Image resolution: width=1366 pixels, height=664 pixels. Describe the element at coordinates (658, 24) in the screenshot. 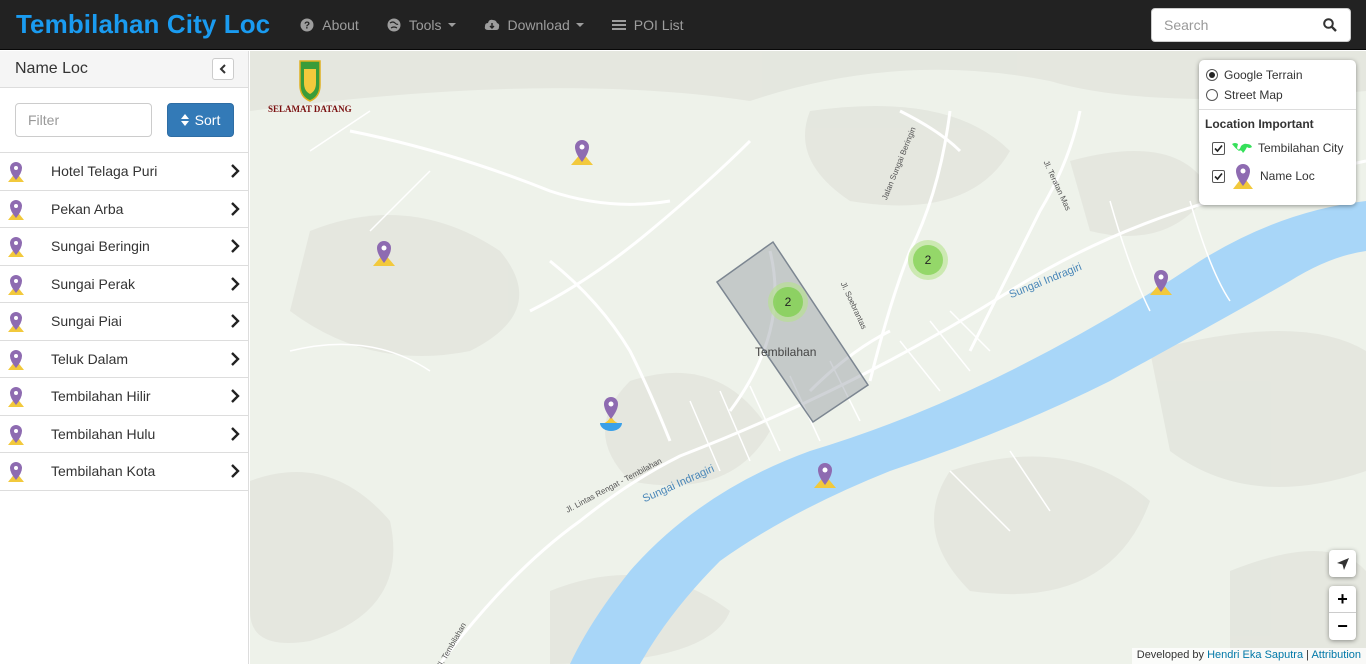

I see `nav-poi-list-label: POI List` at that location.